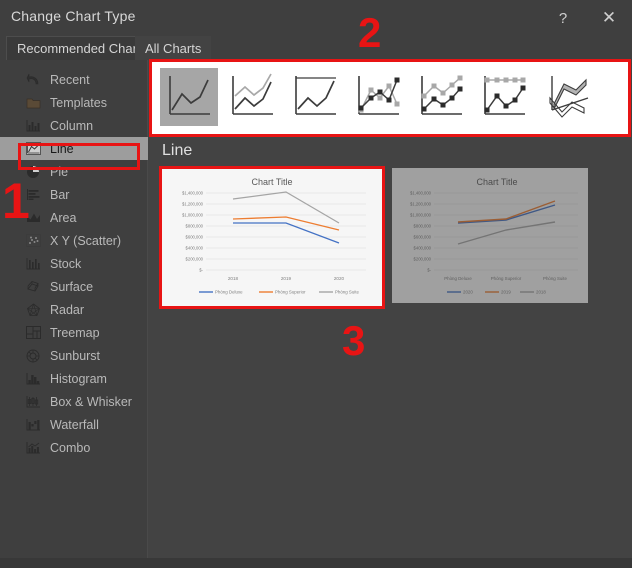  I want to click on sidebar-item-label: Treemap, so click(75, 332).